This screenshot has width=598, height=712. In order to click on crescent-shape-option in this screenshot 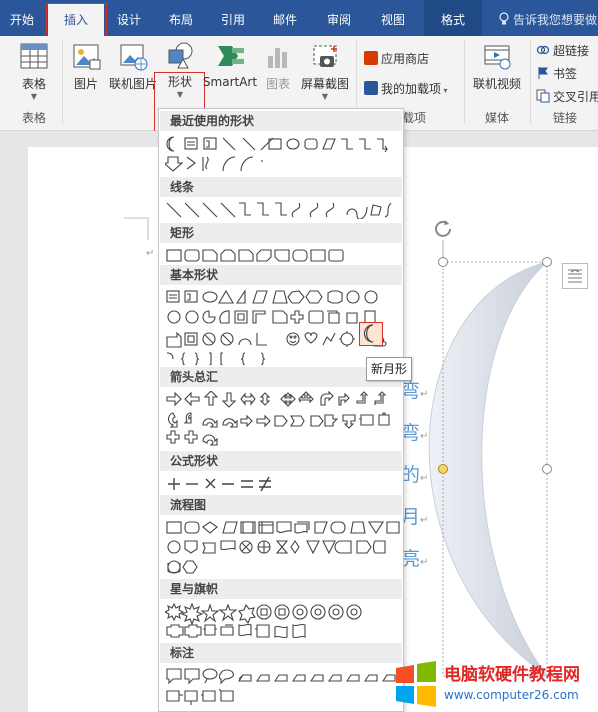, I will do `click(371, 334)`.